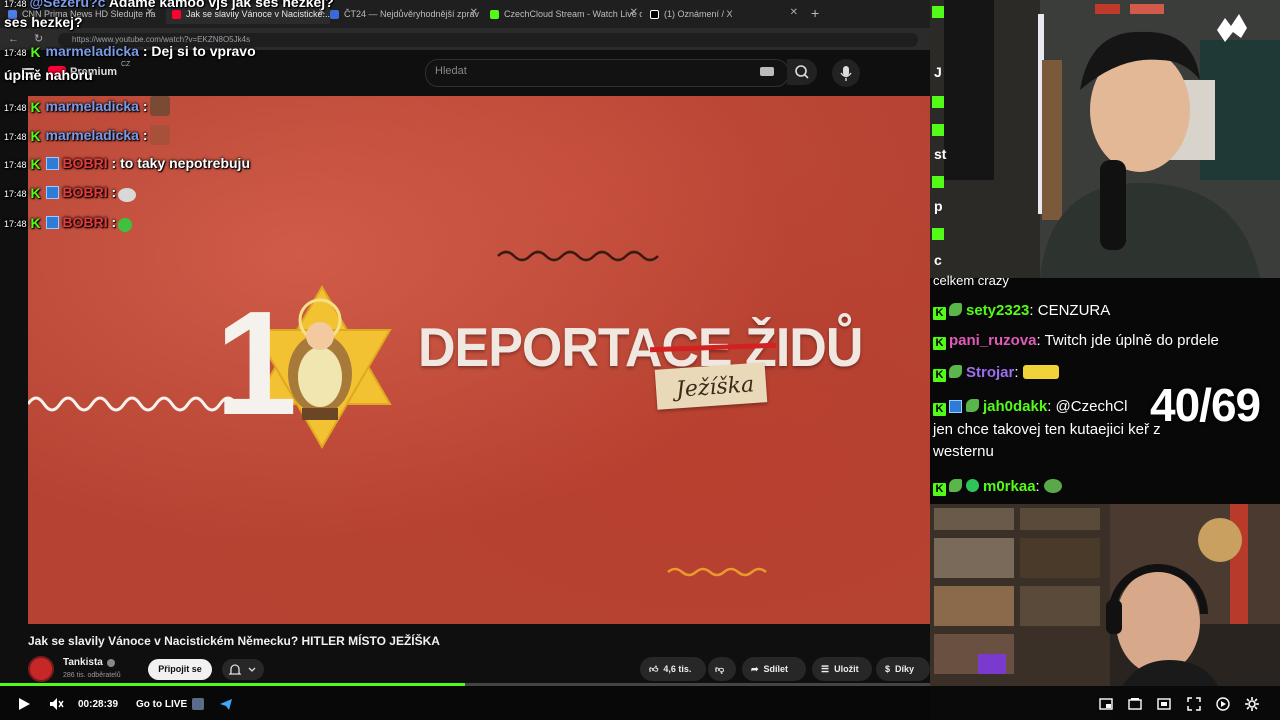 The image size is (1280, 720). What do you see at coordinates (1232, 27) in the screenshot?
I see `channel-logo-icon` at bounding box center [1232, 27].